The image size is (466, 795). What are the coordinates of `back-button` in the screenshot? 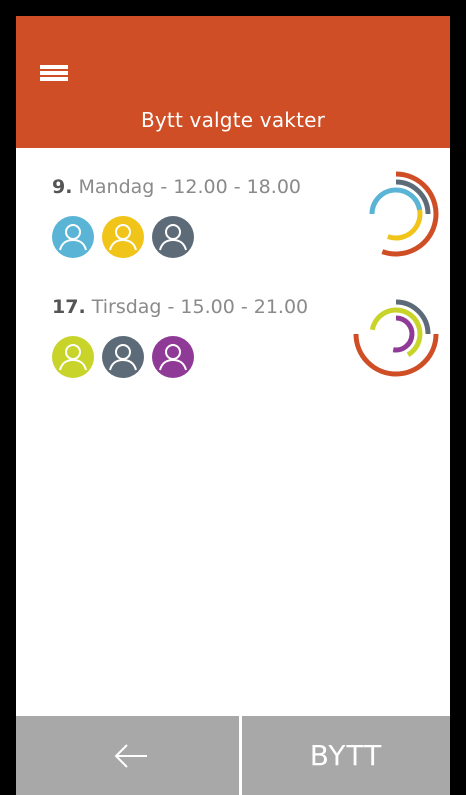 It's located at (127, 755).